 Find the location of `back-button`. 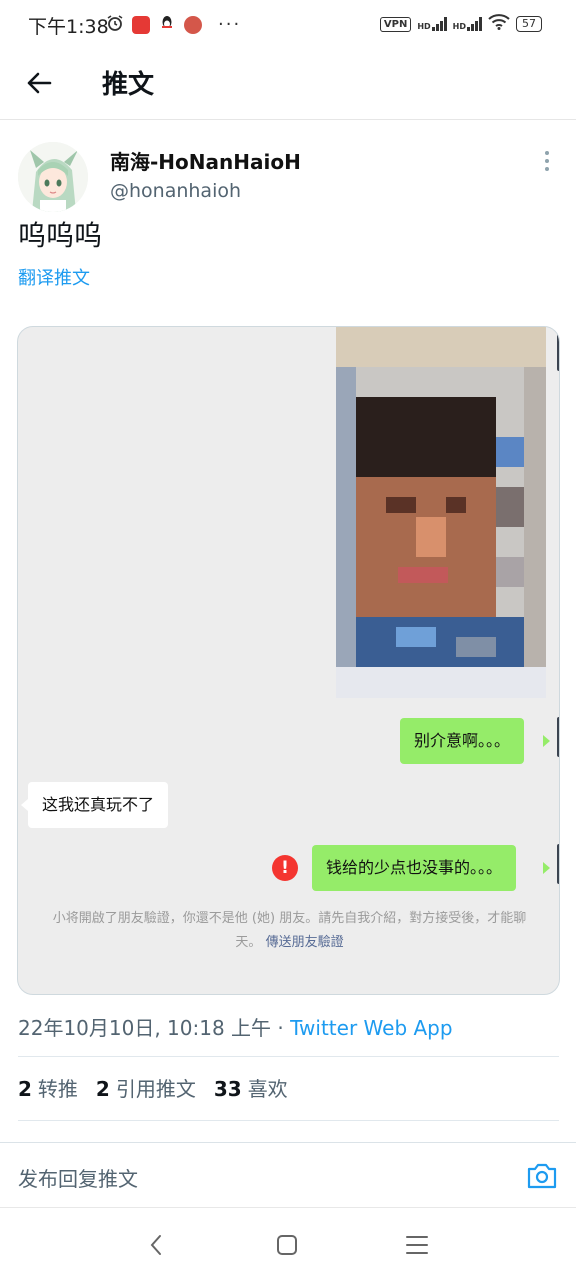

back-button is located at coordinates (39, 83).